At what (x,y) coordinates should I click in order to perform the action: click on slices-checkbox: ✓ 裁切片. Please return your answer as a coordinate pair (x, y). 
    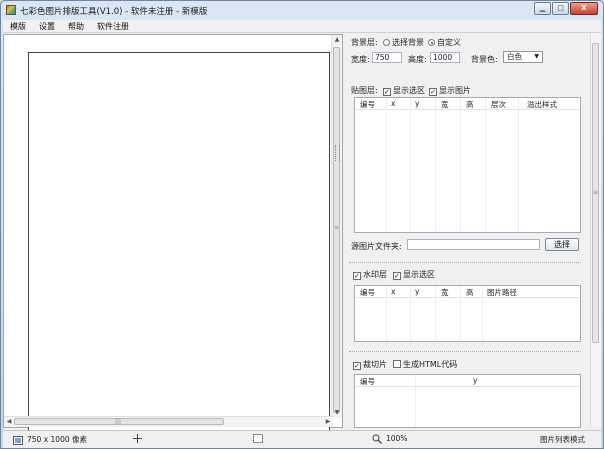
    Looking at the image, I should click on (370, 364).